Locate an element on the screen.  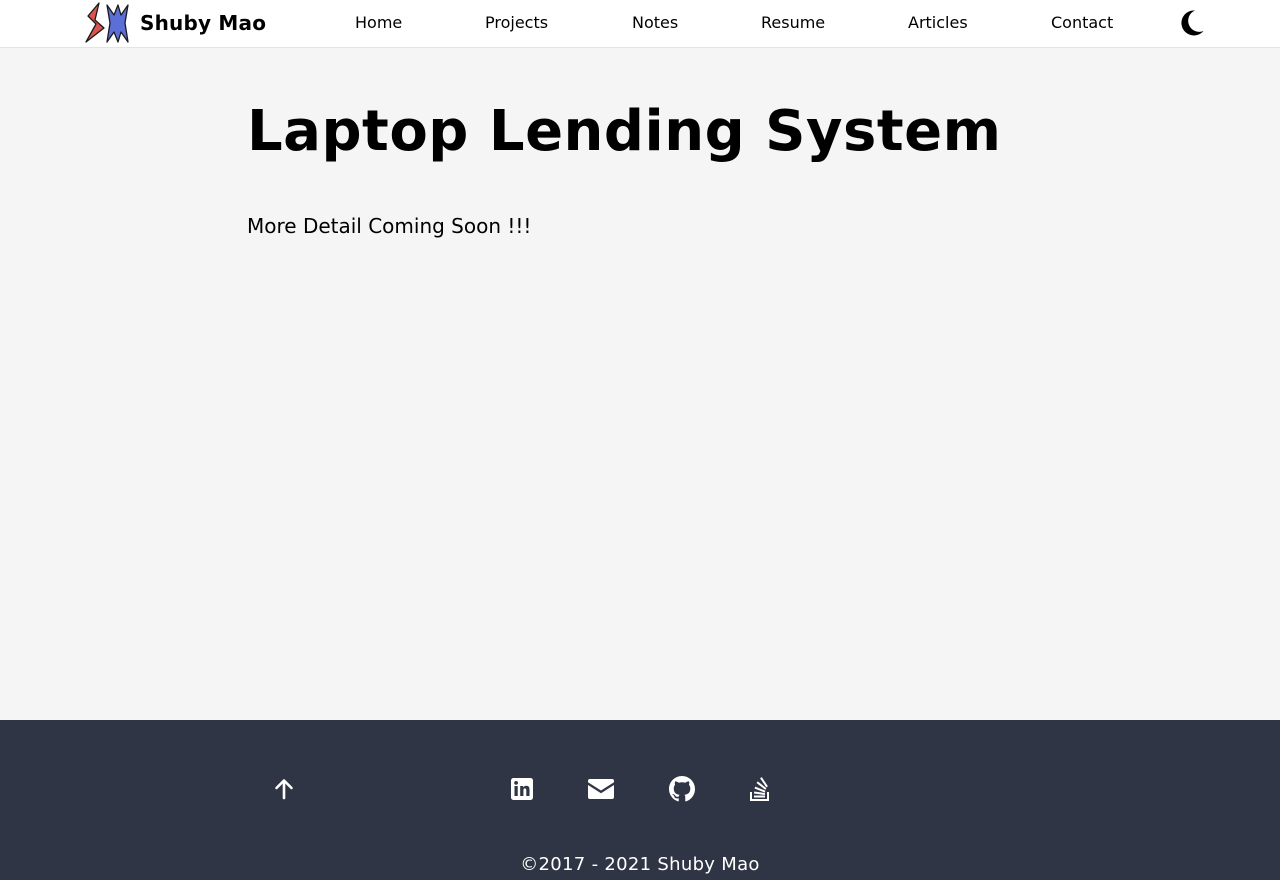
arrow-up-icon is located at coordinates (284, 789).